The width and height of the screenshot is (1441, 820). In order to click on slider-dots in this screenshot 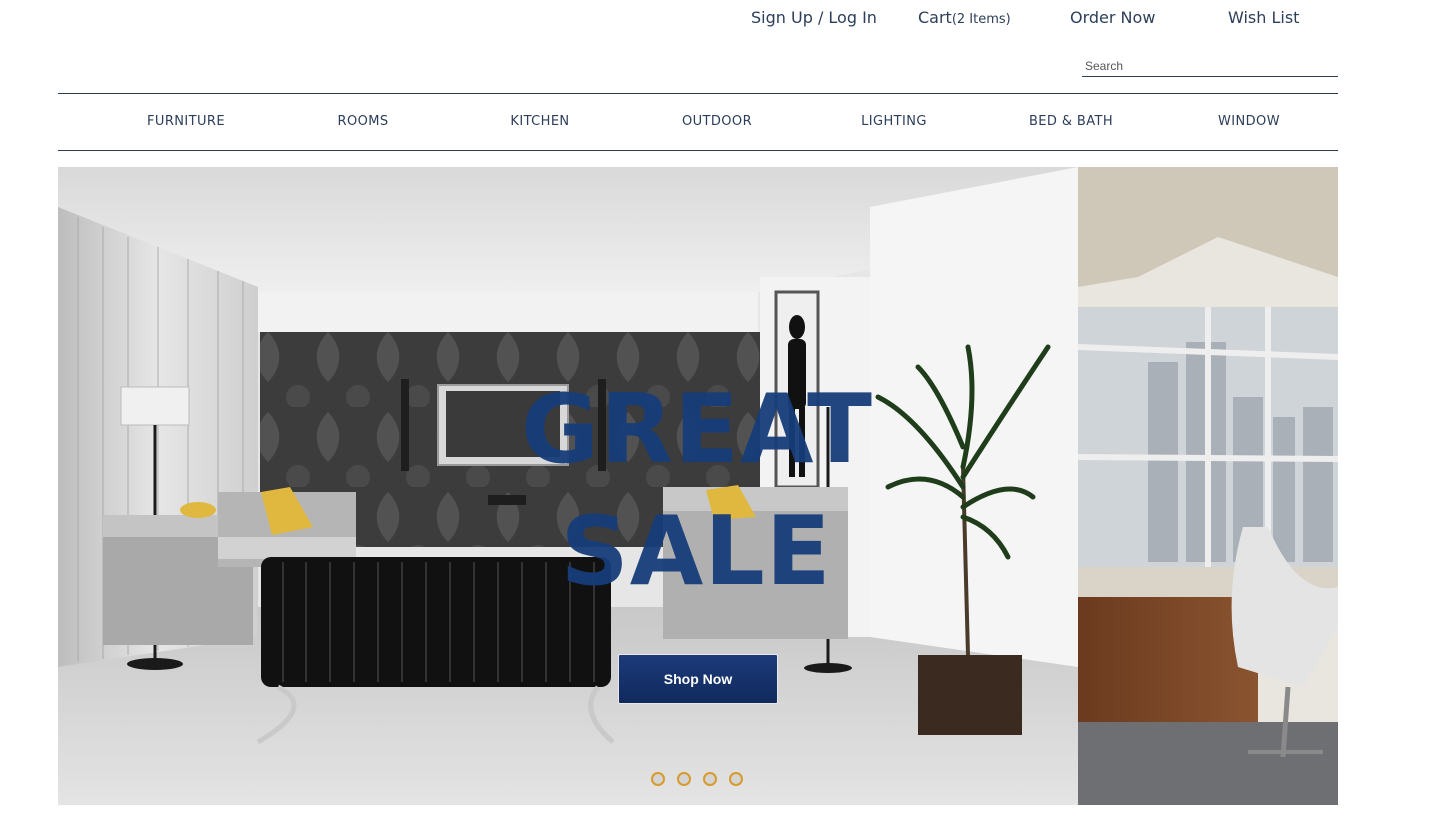, I will do `click(697, 779)`.